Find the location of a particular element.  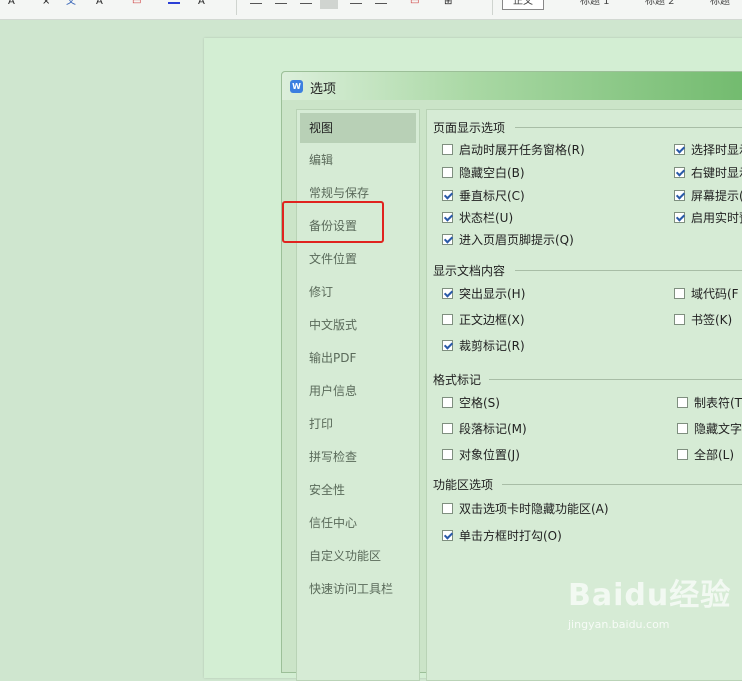

clear-format-icon: × is located at coordinates (48, 3).